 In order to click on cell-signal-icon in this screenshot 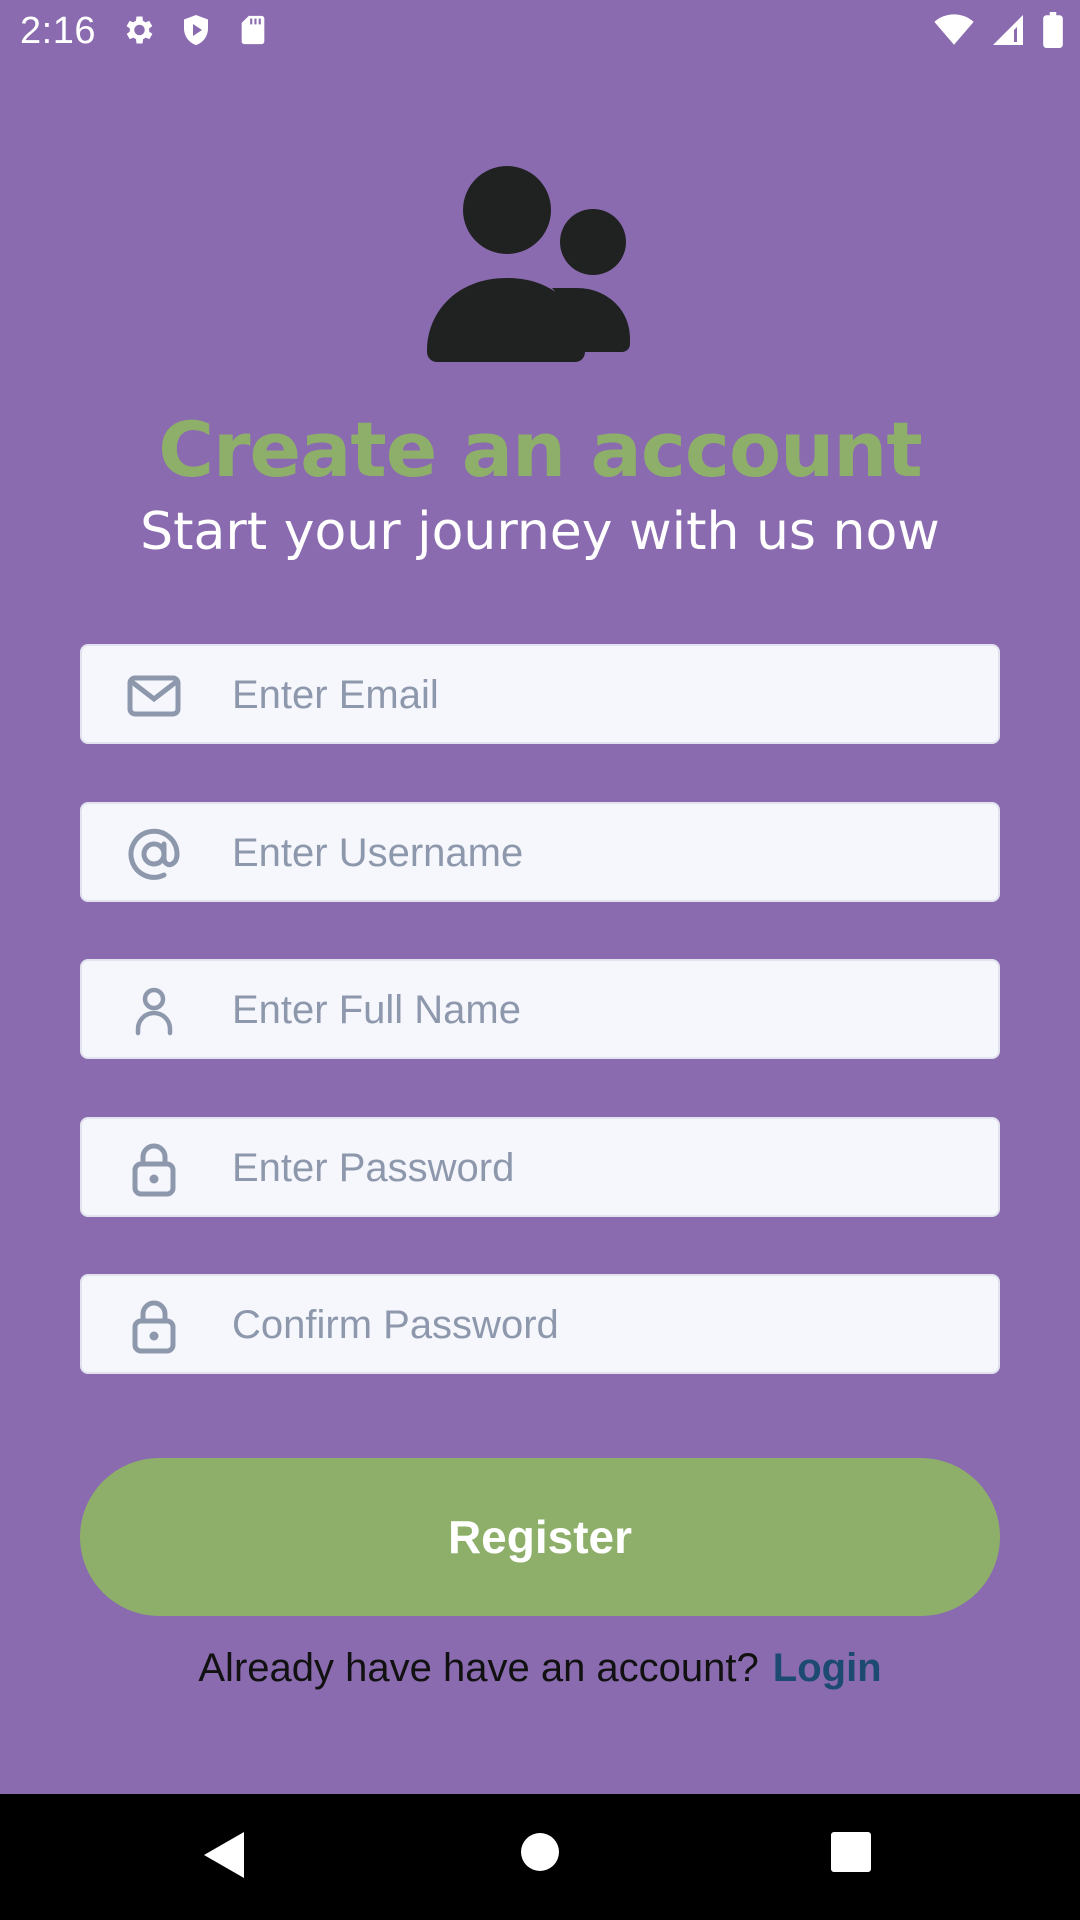, I will do `click(1008, 30)`.